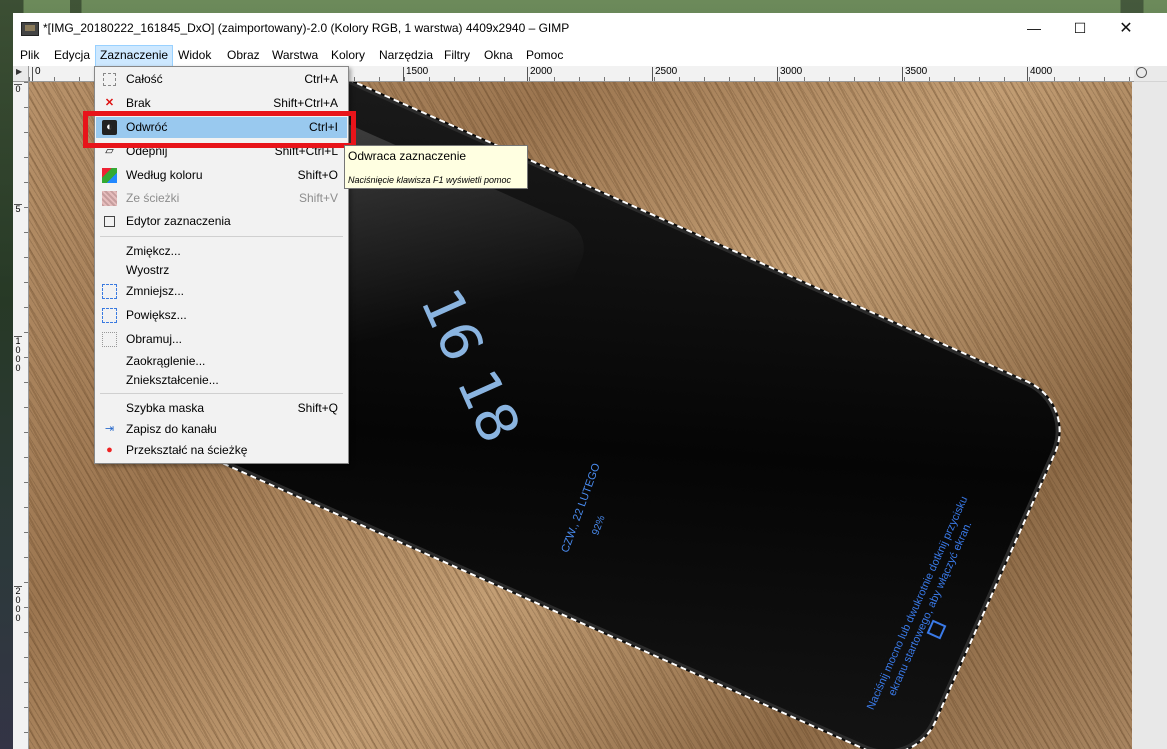  I want to click on ruler-label: 3500, so click(914, 74).